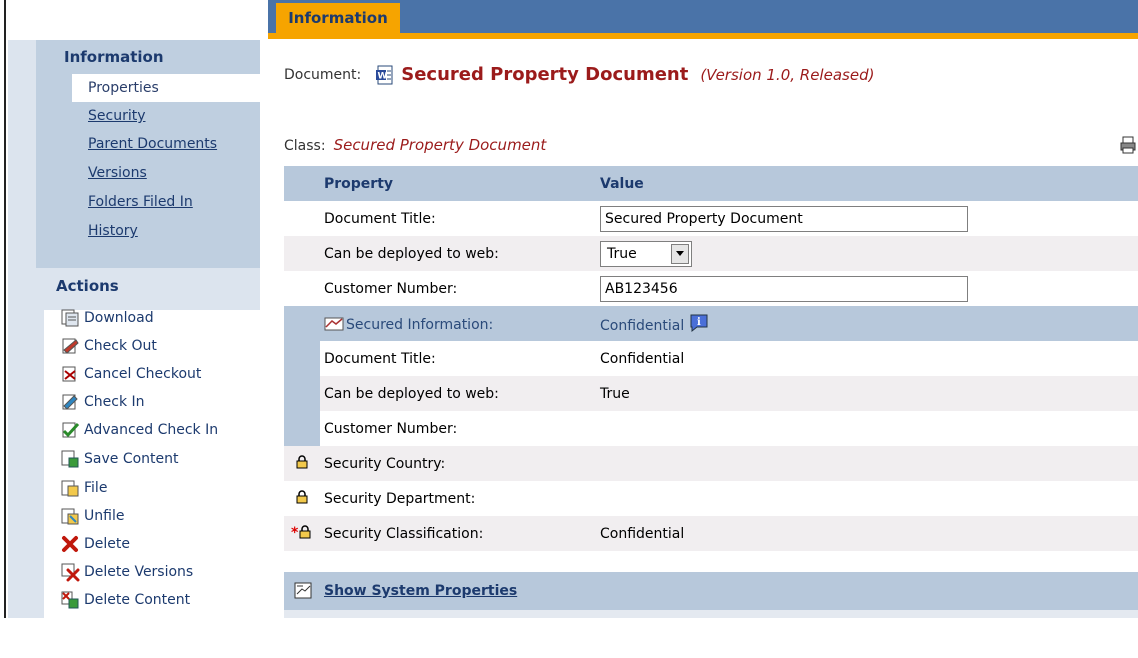 This screenshot has height=658, width=1138. What do you see at coordinates (383, 76) in the screenshot?
I see `svg-text: W` at bounding box center [383, 76].